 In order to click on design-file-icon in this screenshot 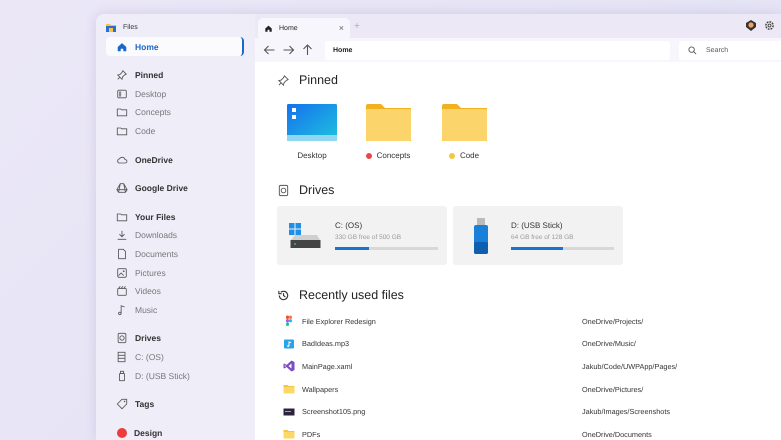, I will do `click(289, 321)`.